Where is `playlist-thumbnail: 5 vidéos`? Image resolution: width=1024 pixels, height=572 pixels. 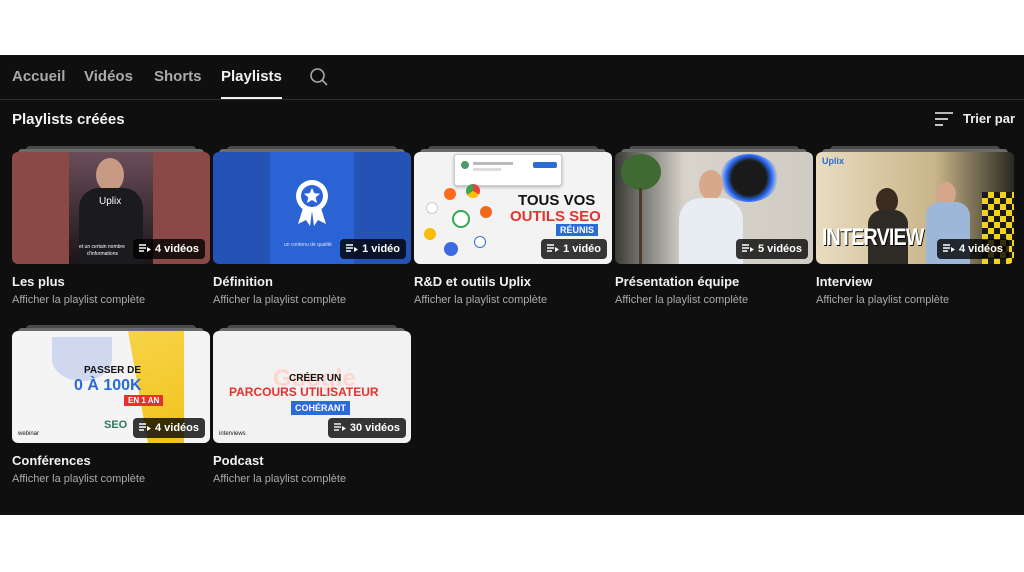 playlist-thumbnail: 5 vidéos is located at coordinates (714, 208).